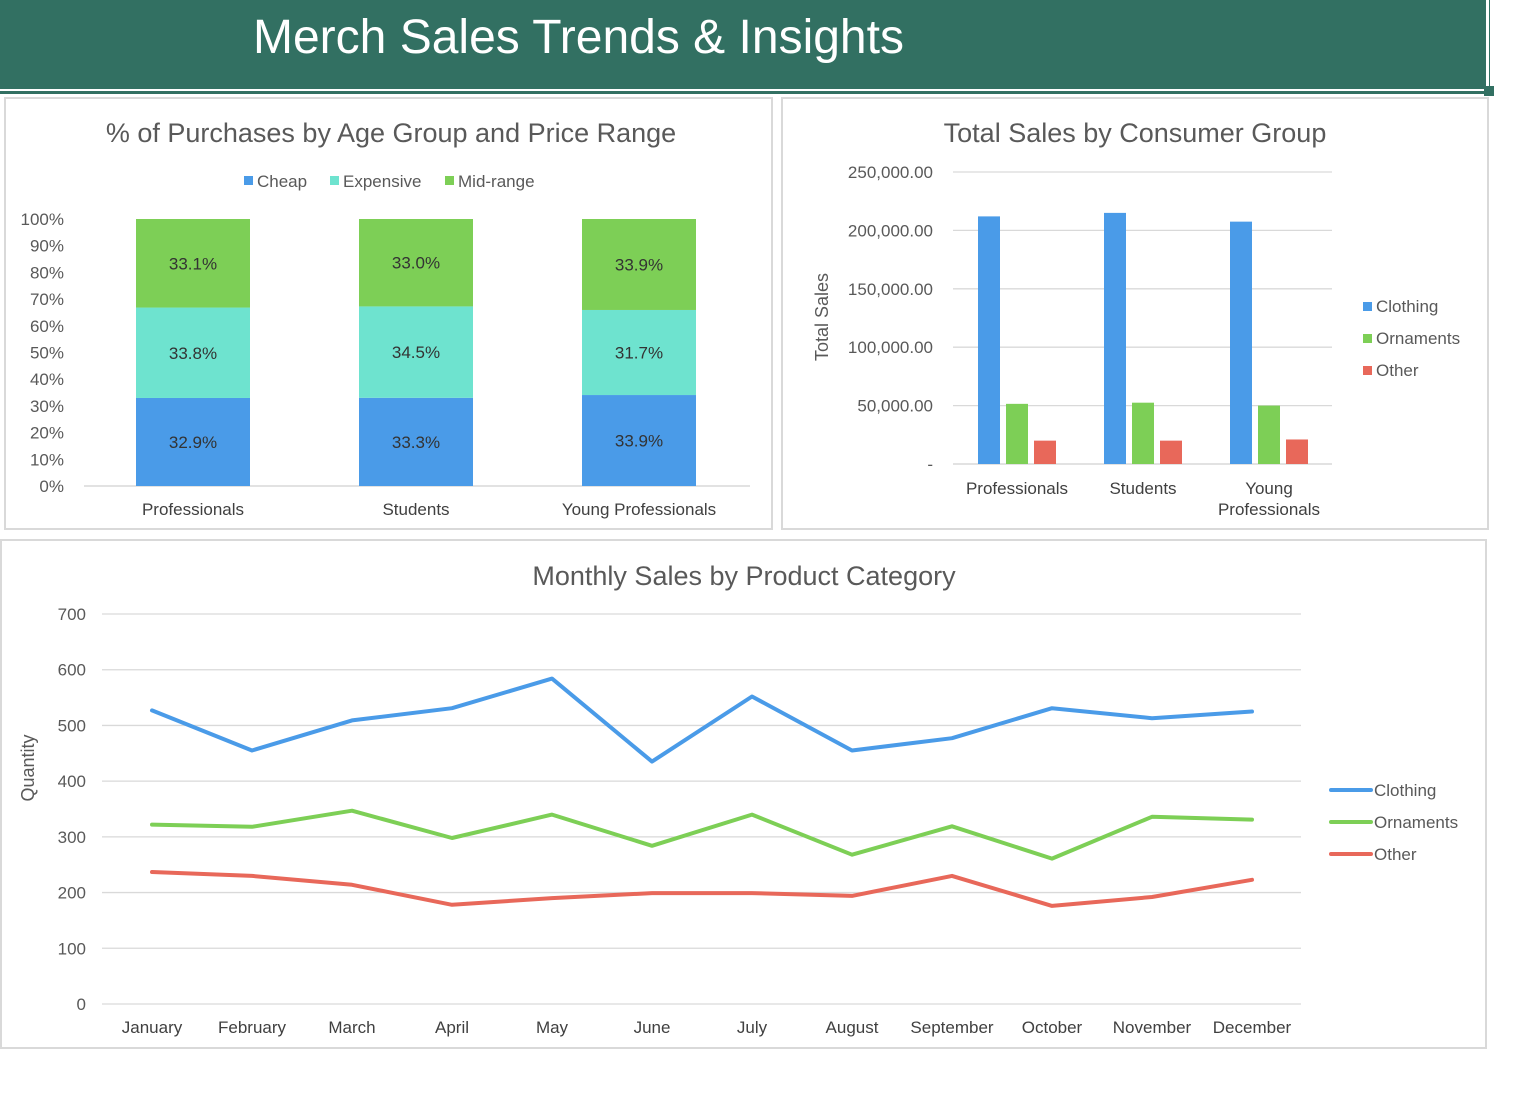 This screenshot has height=1104, width=1518. What do you see at coordinates (639, 353) in the screenshot?
I see `data-label: 31.7%` at bounding box center [639, 353].